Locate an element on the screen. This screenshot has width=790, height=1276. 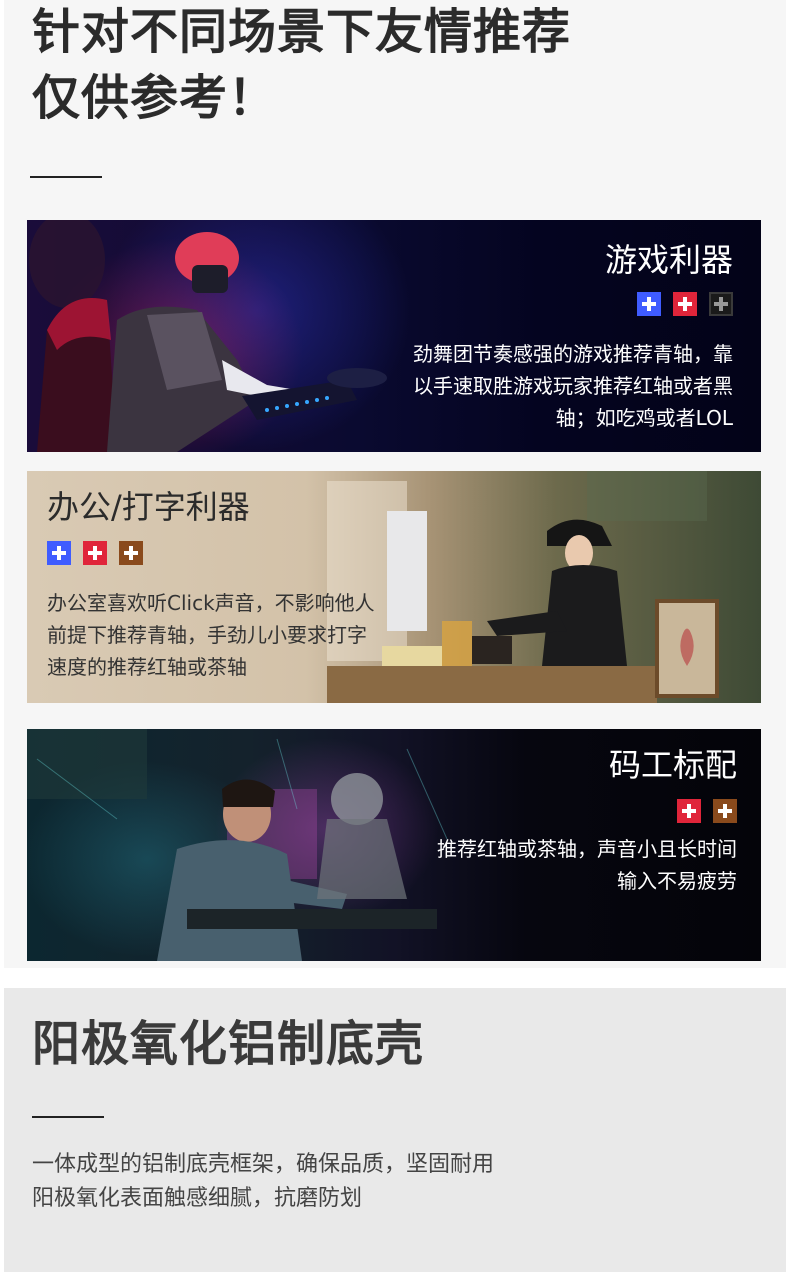
section-heading-line2: 仅供参考！ is located at coordinates (155, 98).